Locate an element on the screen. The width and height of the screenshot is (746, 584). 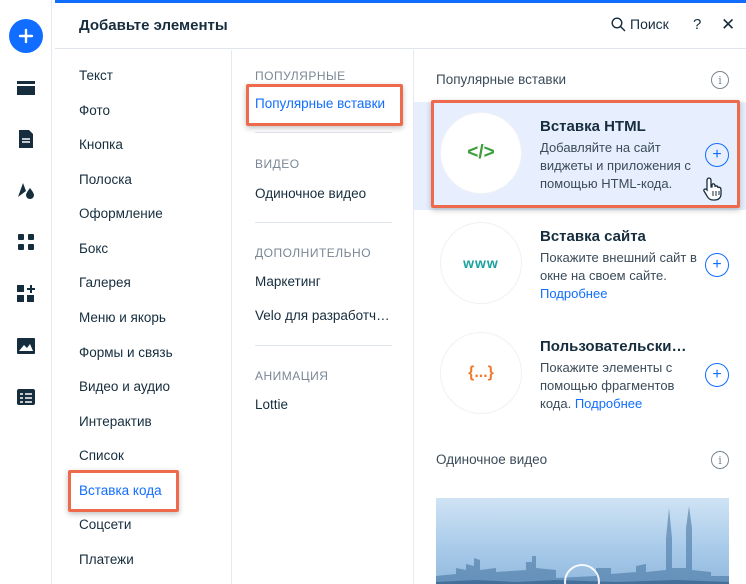
pages-button is located at coordinates (26, 139).